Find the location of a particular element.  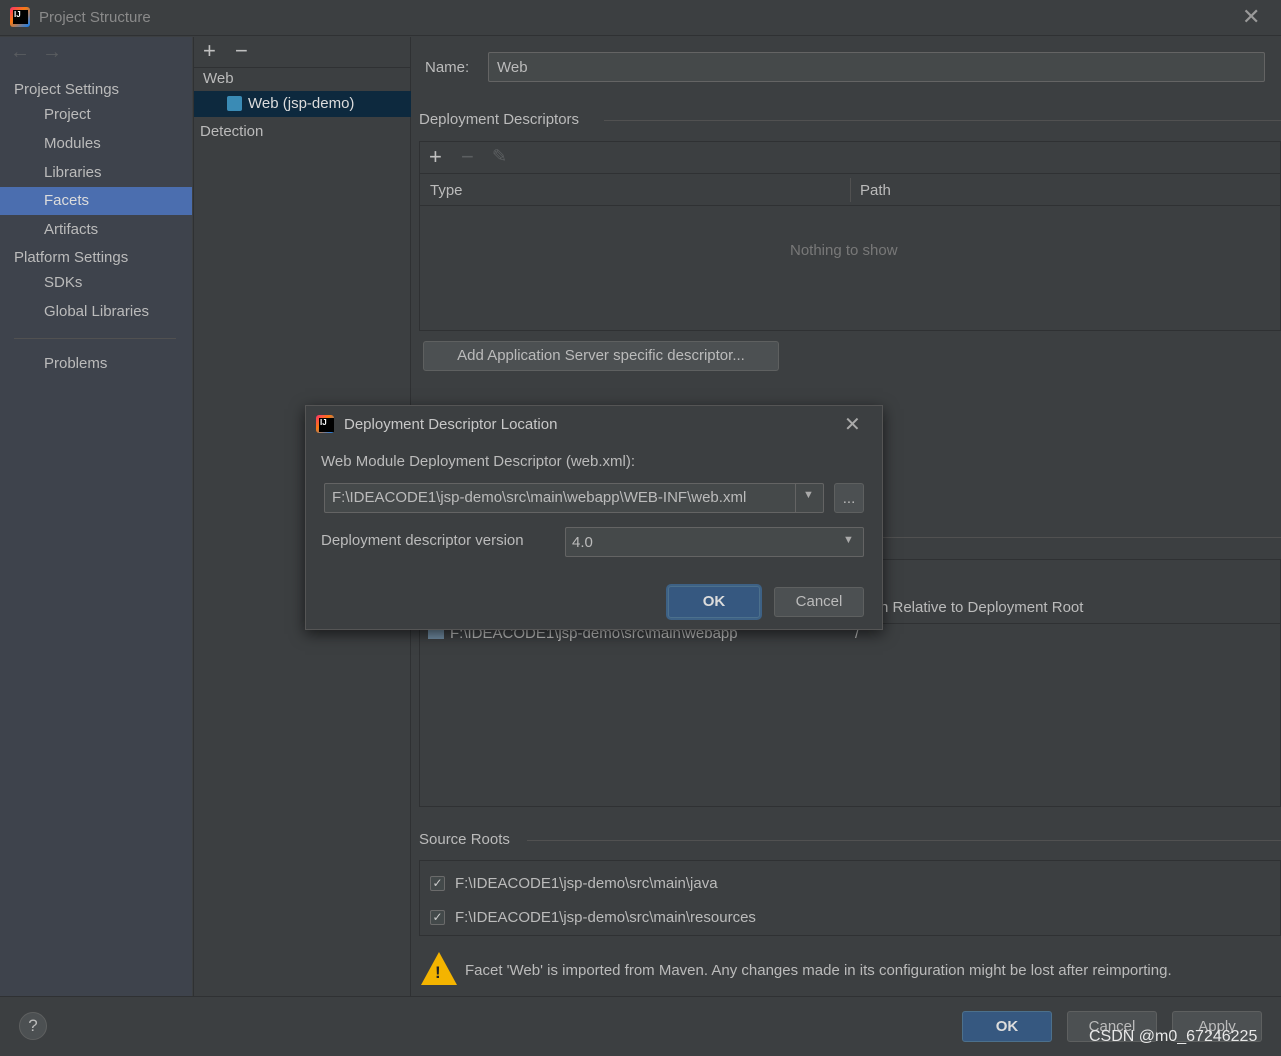

forward-arrow-icon: → is located at coordinates (52, 52).